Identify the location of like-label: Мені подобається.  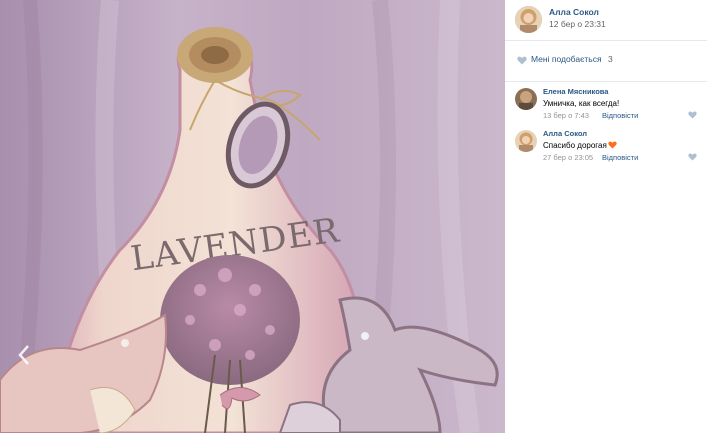
(566, 59).